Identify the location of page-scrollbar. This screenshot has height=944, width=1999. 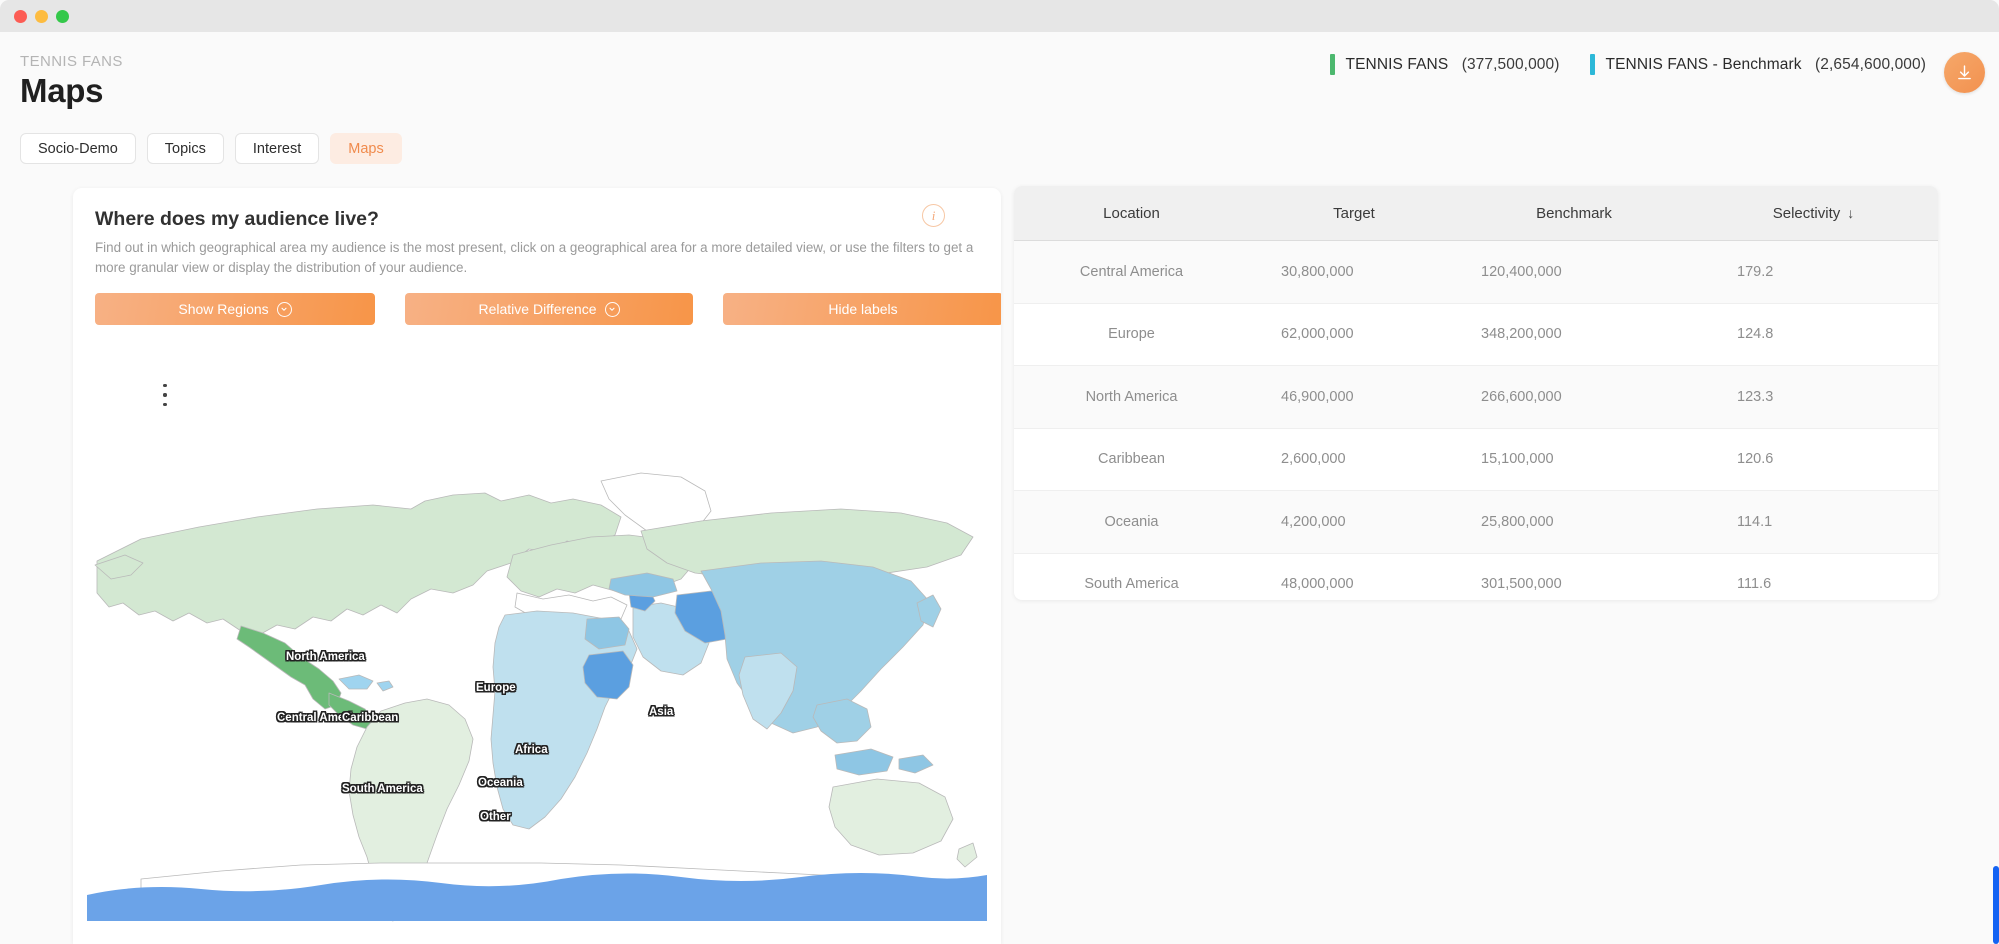
(1996, 905).